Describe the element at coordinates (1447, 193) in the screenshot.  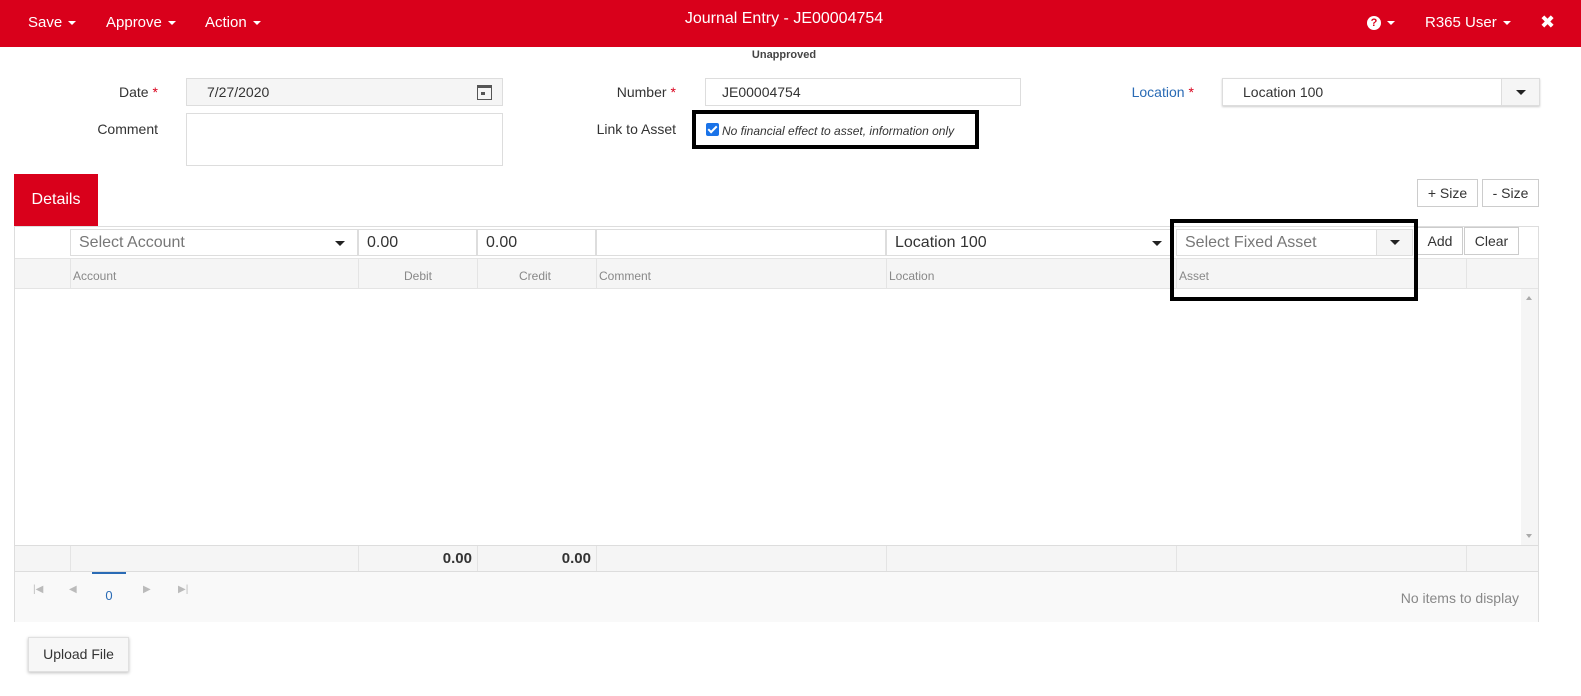
I see `size-plus-button: + Size` at that location.